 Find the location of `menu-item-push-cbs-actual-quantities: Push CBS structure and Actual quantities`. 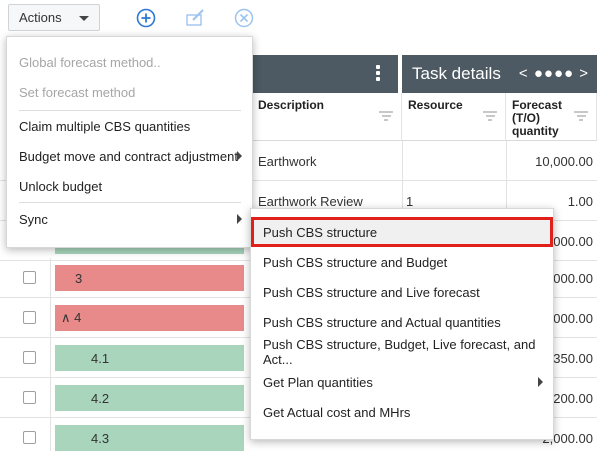

menu-item-push-cbs-actual-quantities: Push CBS structure and Actual quantities is located at coordinates (402, 322).